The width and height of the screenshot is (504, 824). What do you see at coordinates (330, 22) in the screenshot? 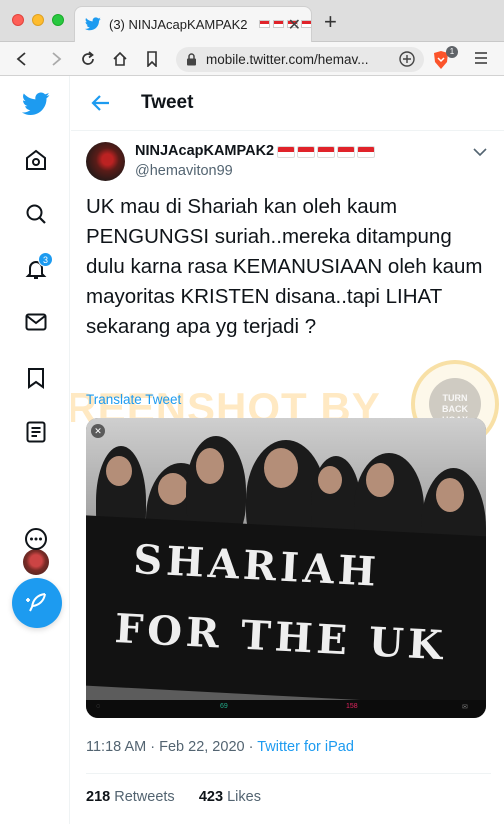
I see `new-tab-button: +` at bounding box center [330, 22].